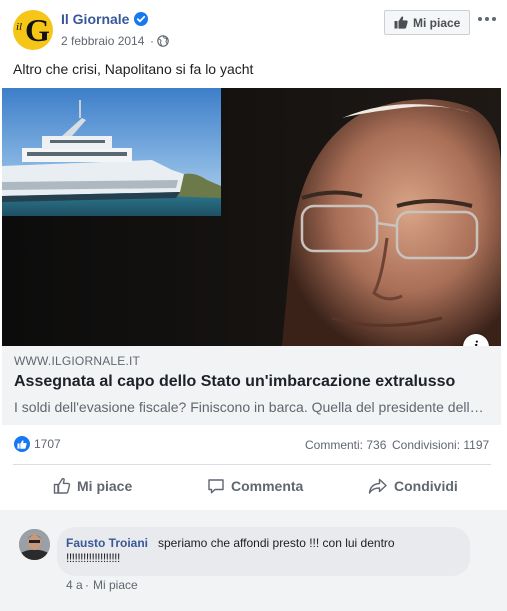  I want to click on like-page-label: Mi piace, so click(437, 22).